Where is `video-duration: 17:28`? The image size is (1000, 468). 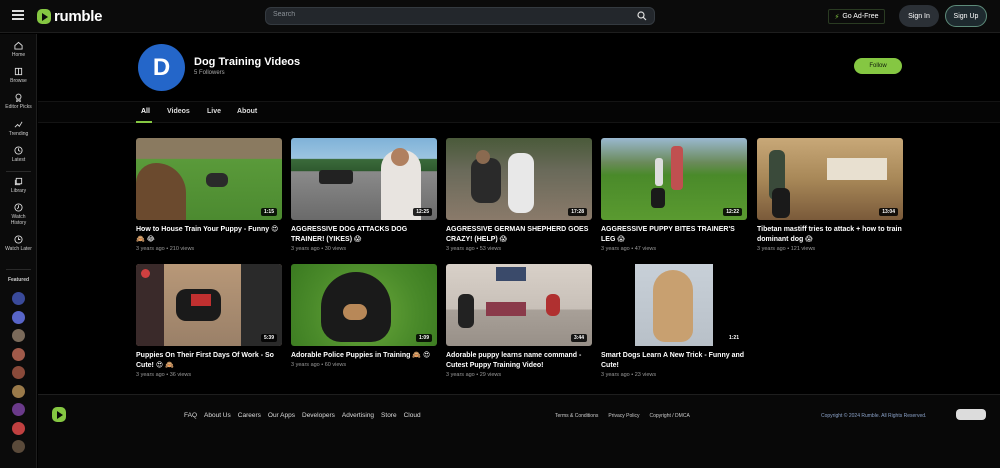
video-duration: 17:28 is located at coordinates (577, 212).